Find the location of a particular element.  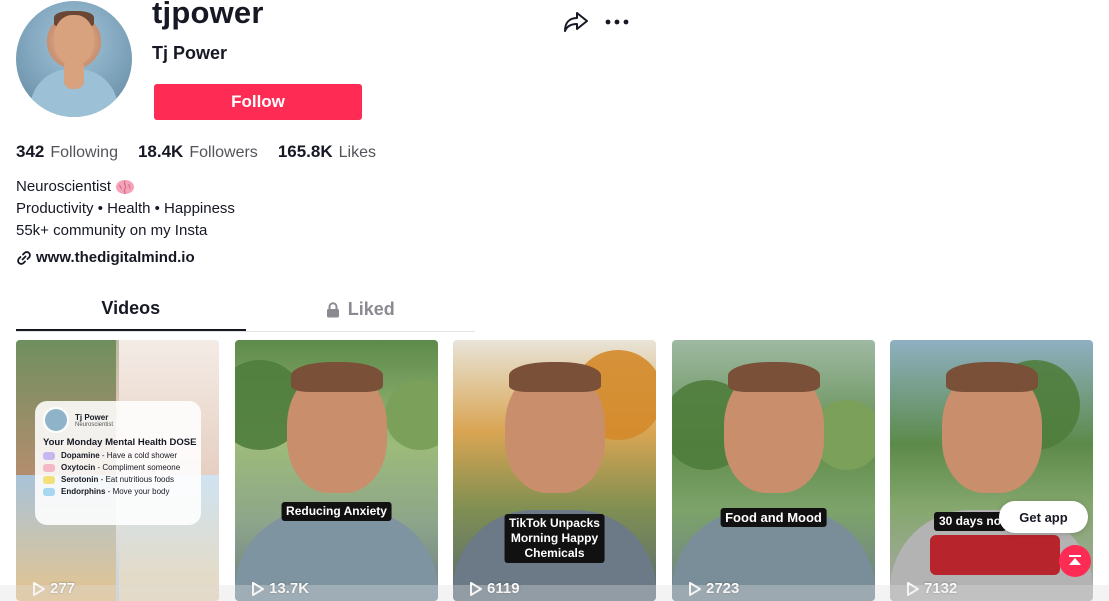

lock-icon is located at coordinates (332, 309).